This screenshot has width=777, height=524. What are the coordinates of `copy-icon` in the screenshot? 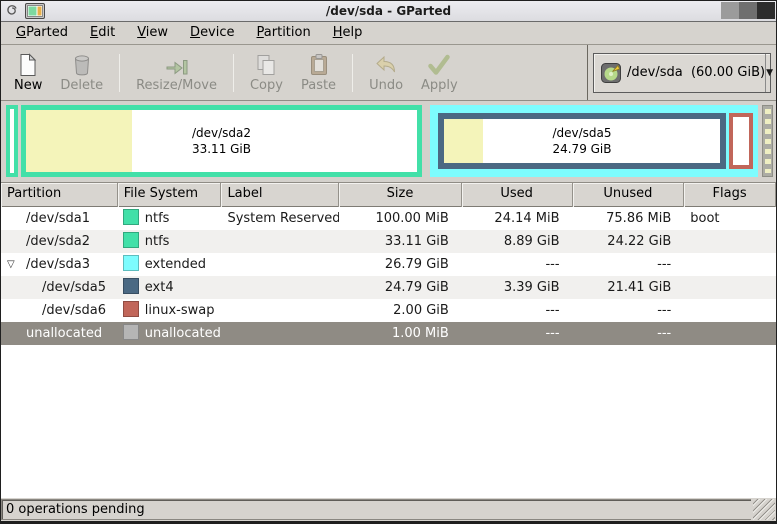 It's located at (266, 65).